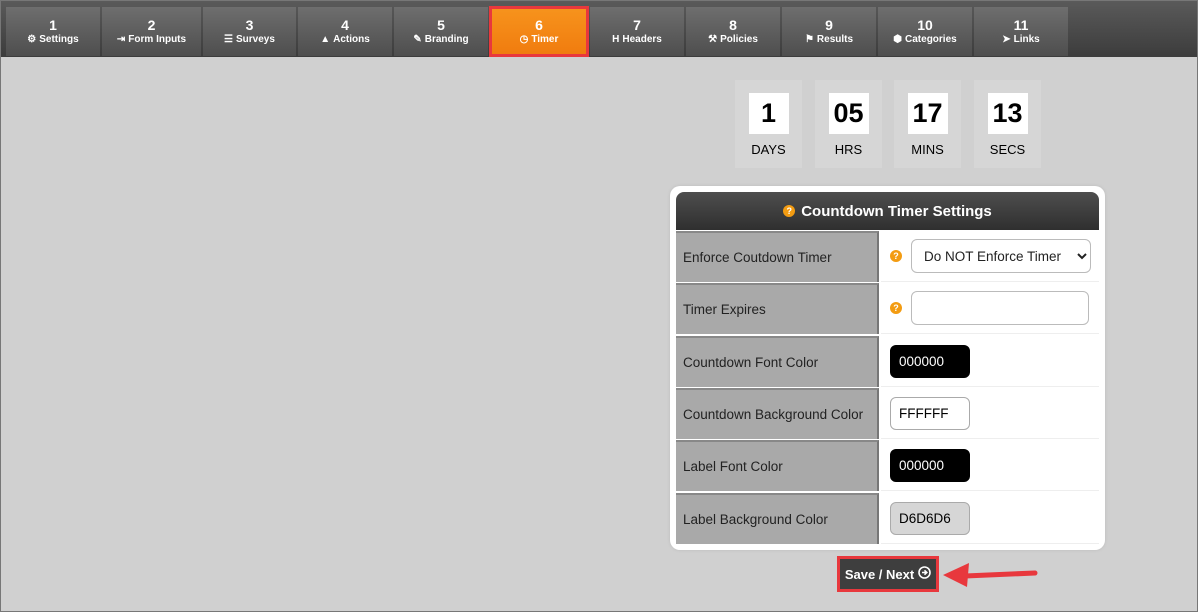 This screenshot has width=1198, height=612. Describe the element at coordinates (887, 413) in the screenshot. I see `row-countdown-bg-color: Countdown Background Color FFFFFF` at that location.